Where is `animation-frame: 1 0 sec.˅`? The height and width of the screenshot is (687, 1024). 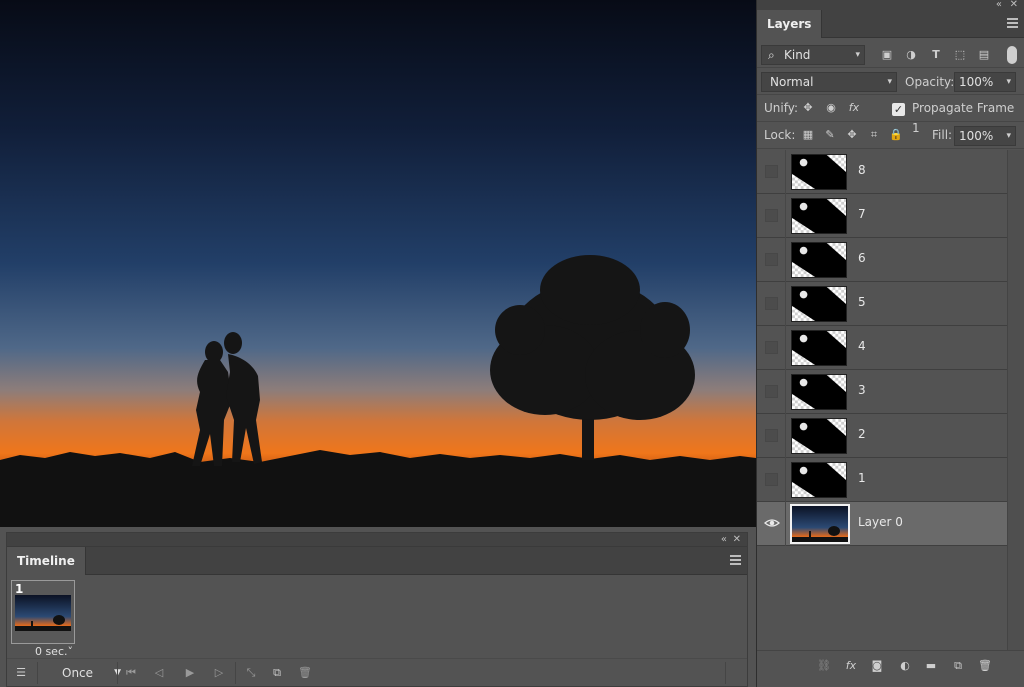 animation-frame: 1 0 sec.˅ is located at coordinates (43, 619).